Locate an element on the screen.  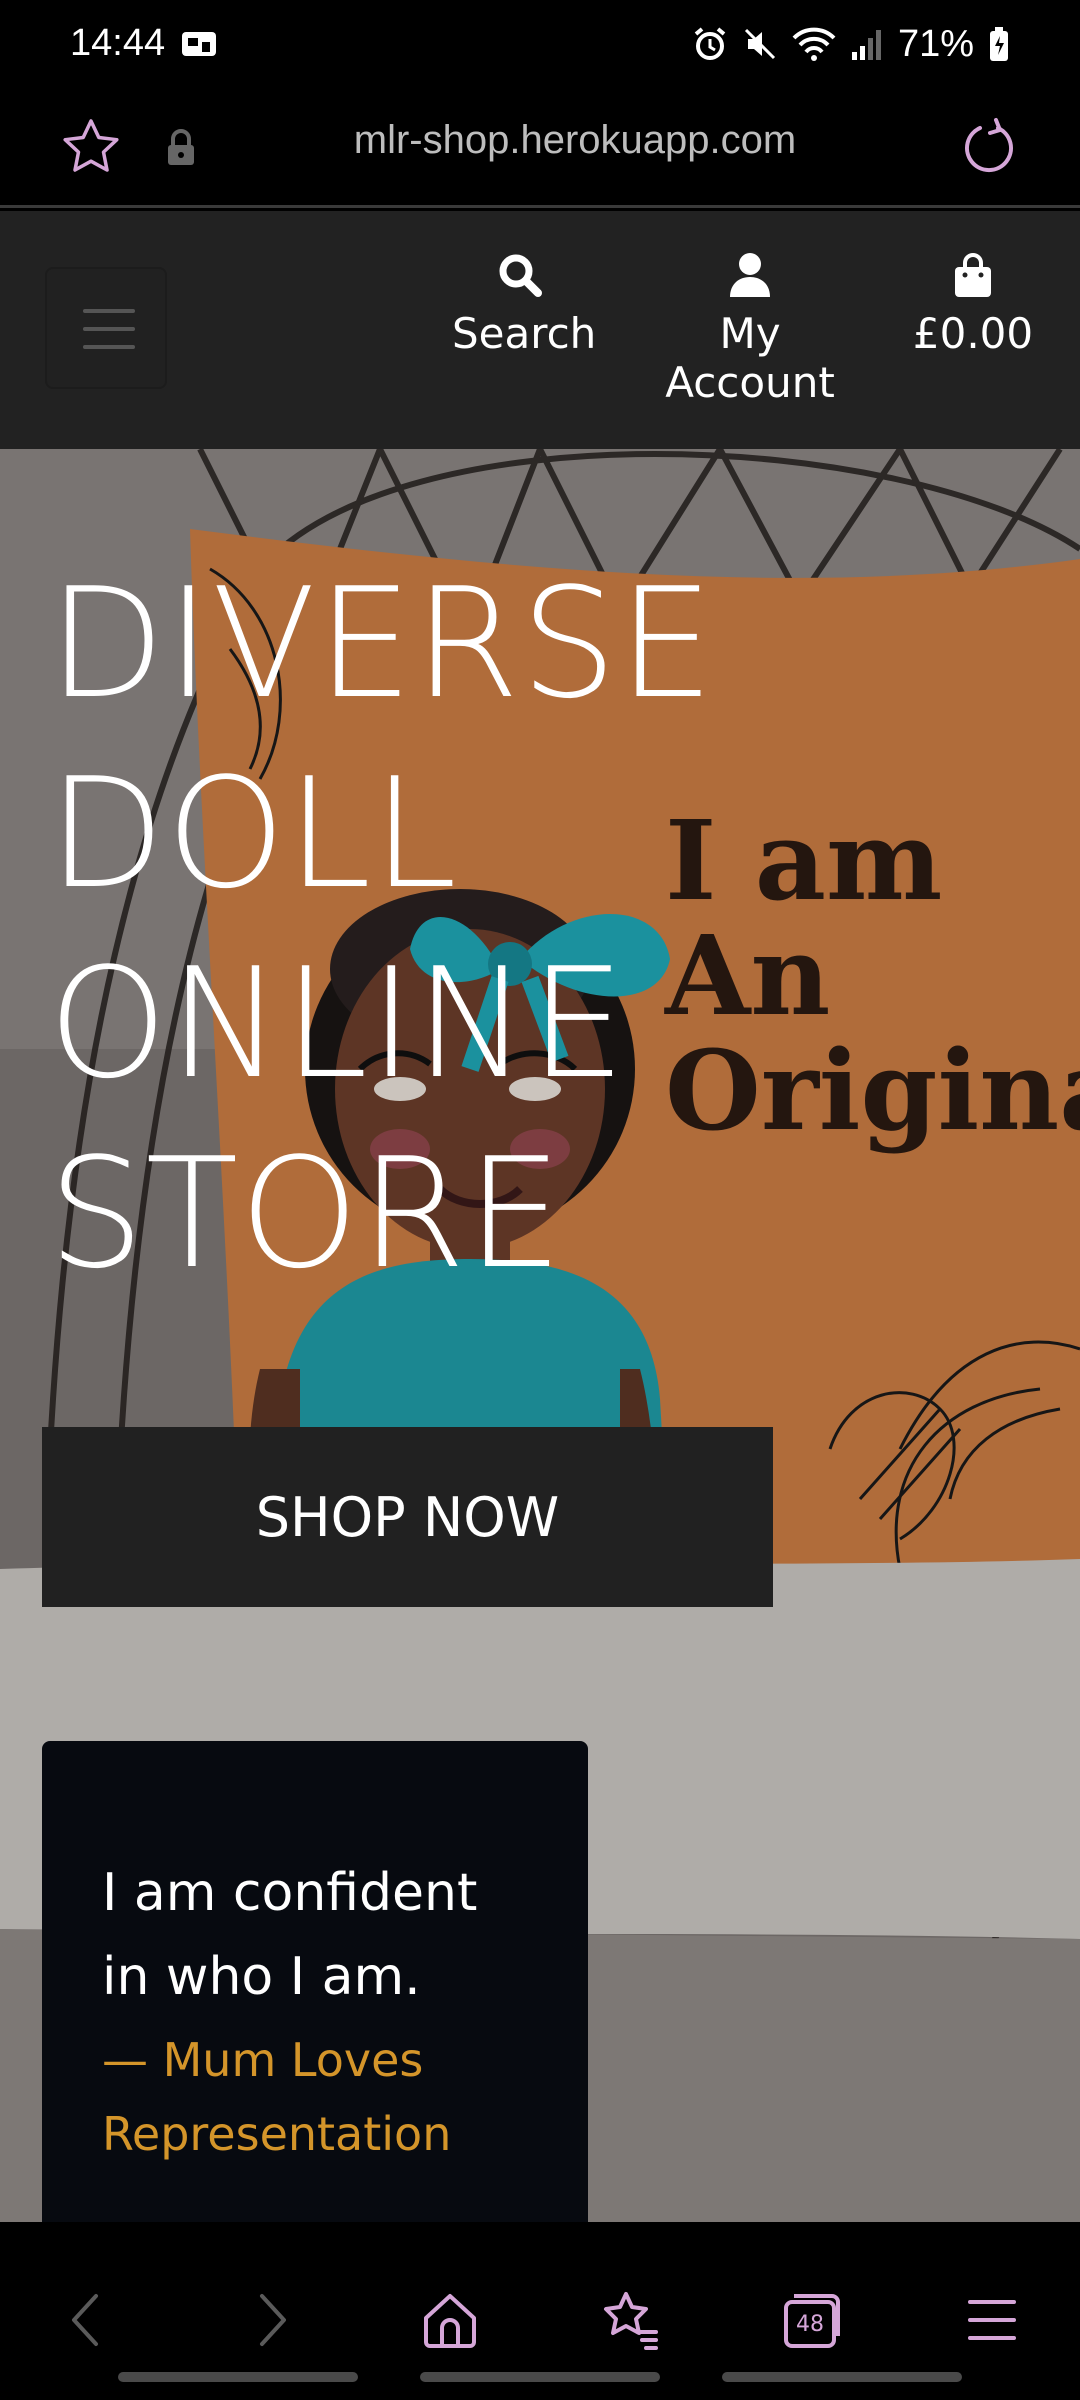
menu-icon is located at coordinates (992, 2320).